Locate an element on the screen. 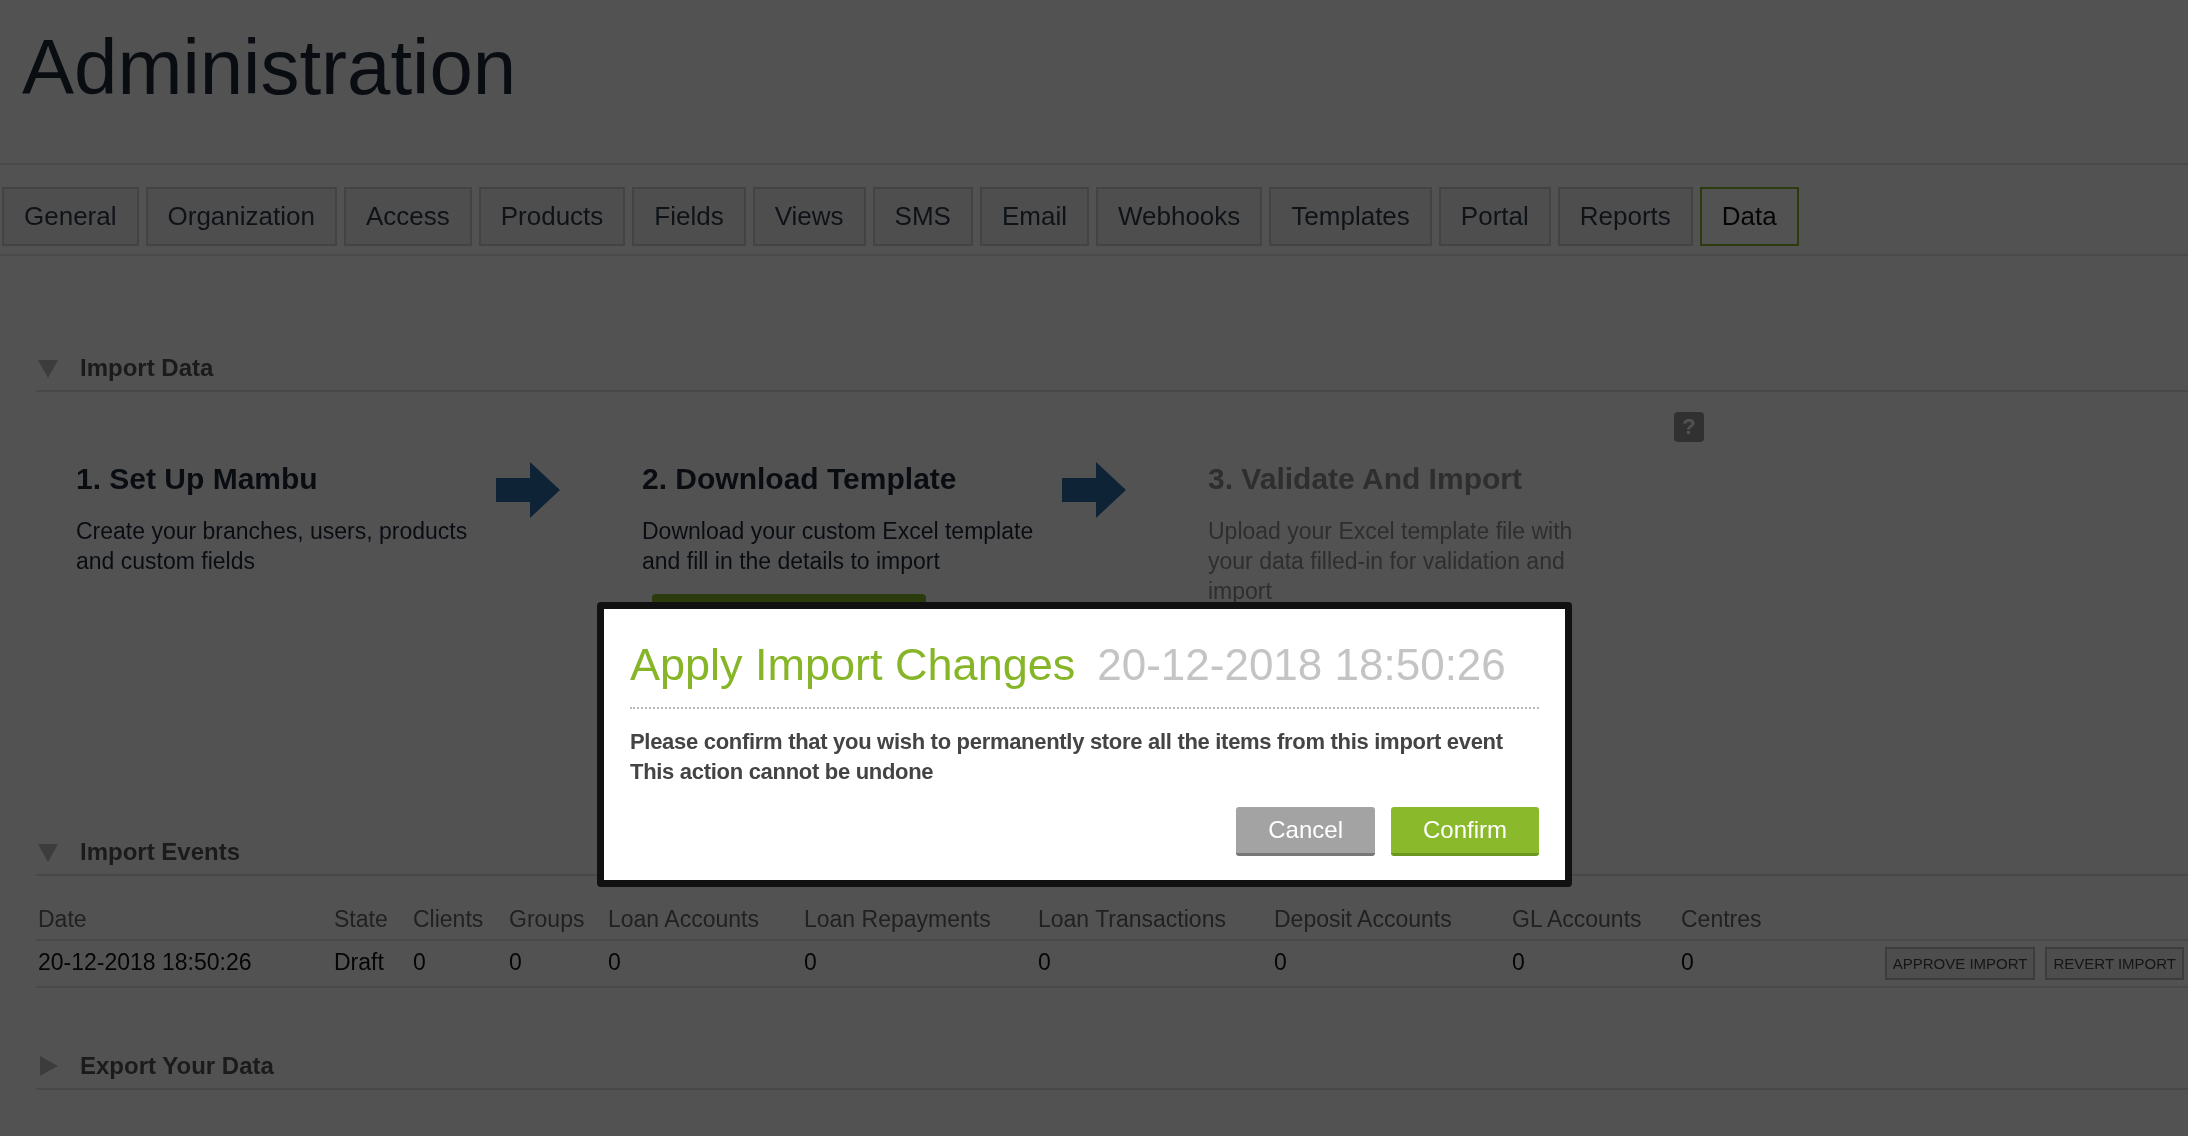  step-title: 2. Download Template is located at coordinates (800, 479).